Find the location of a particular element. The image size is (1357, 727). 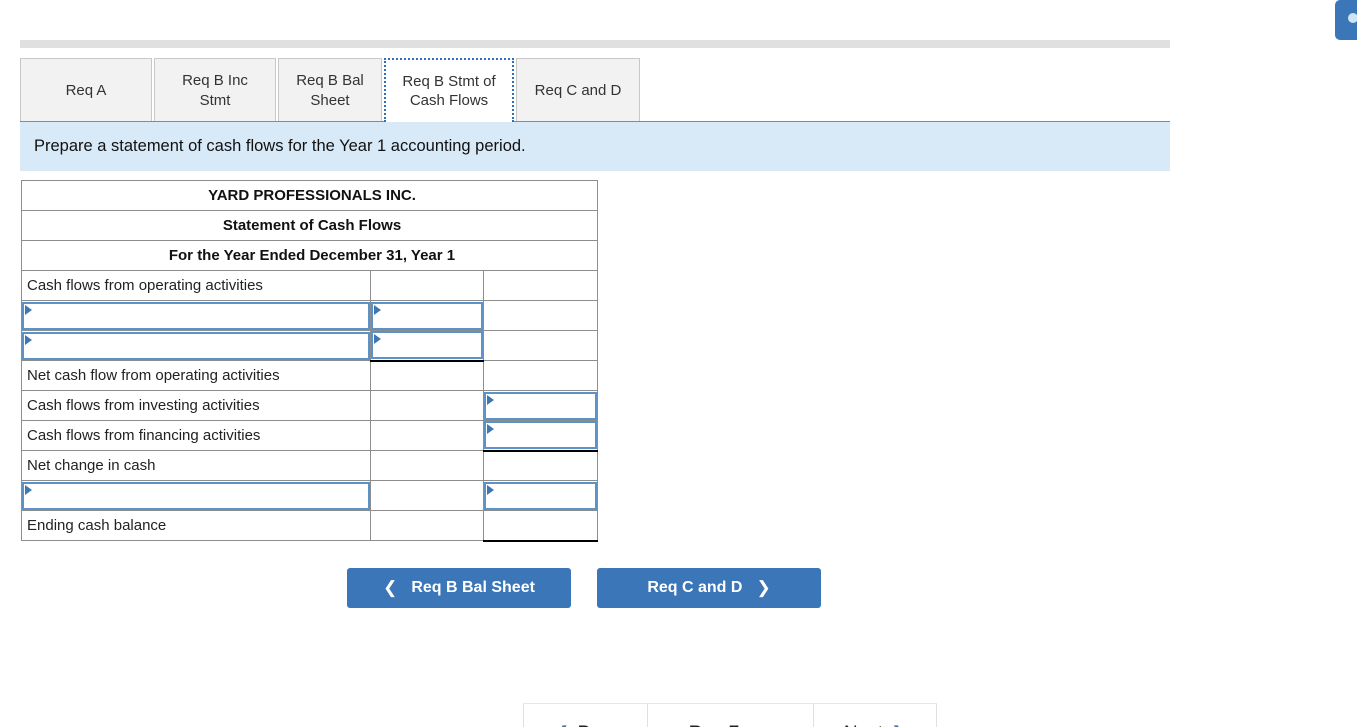

row-label: Ending cash balance is located at coordinates (196, 525).